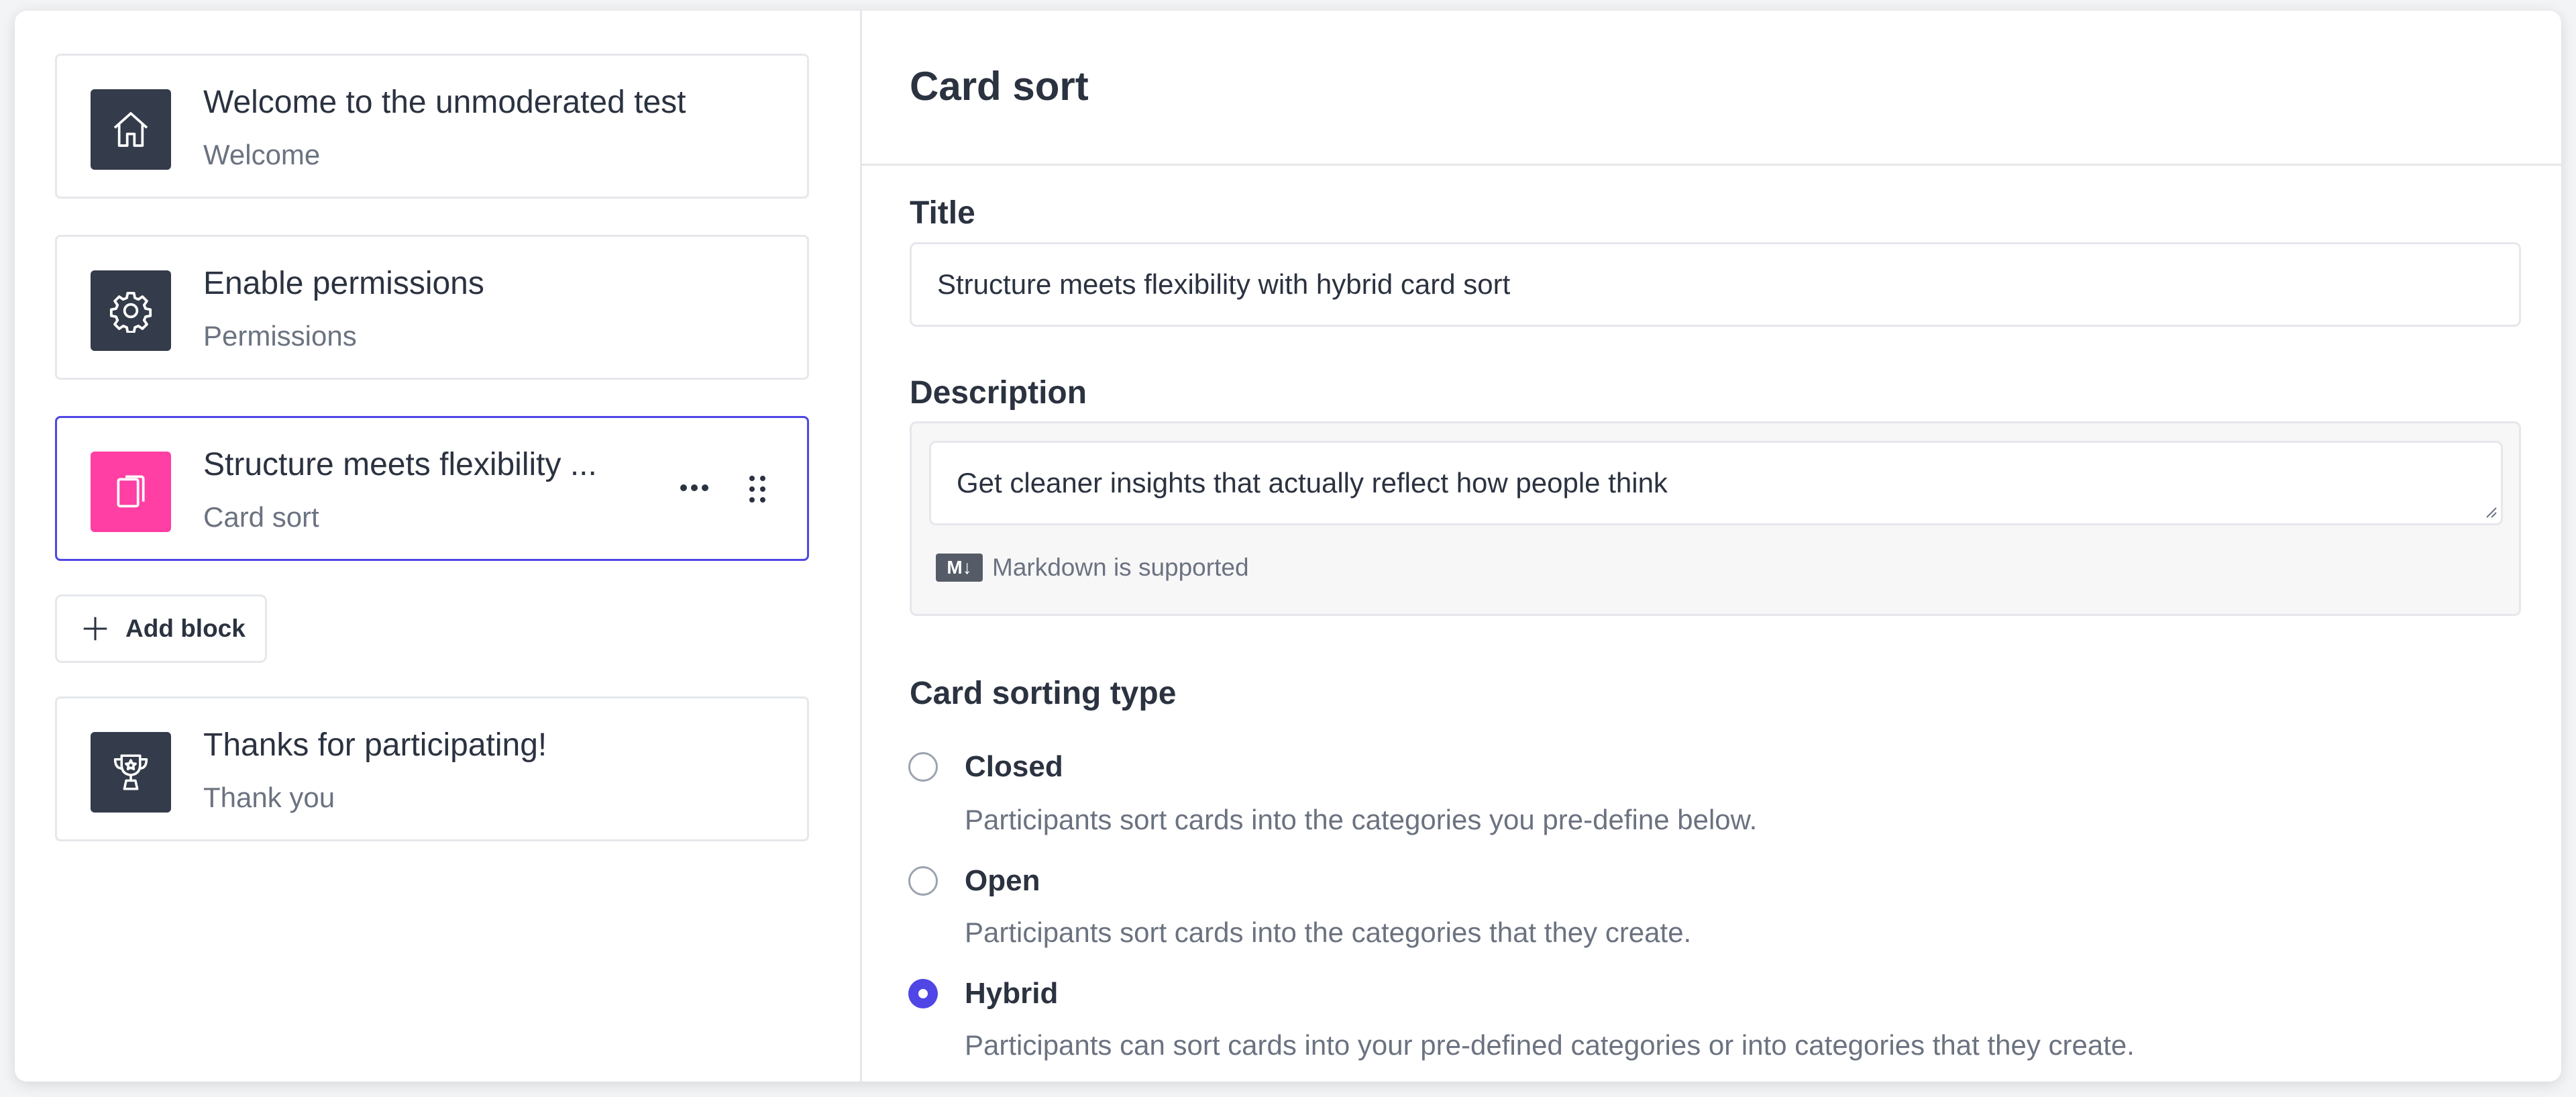  I want to click on plus-icon, so click(95, 629).